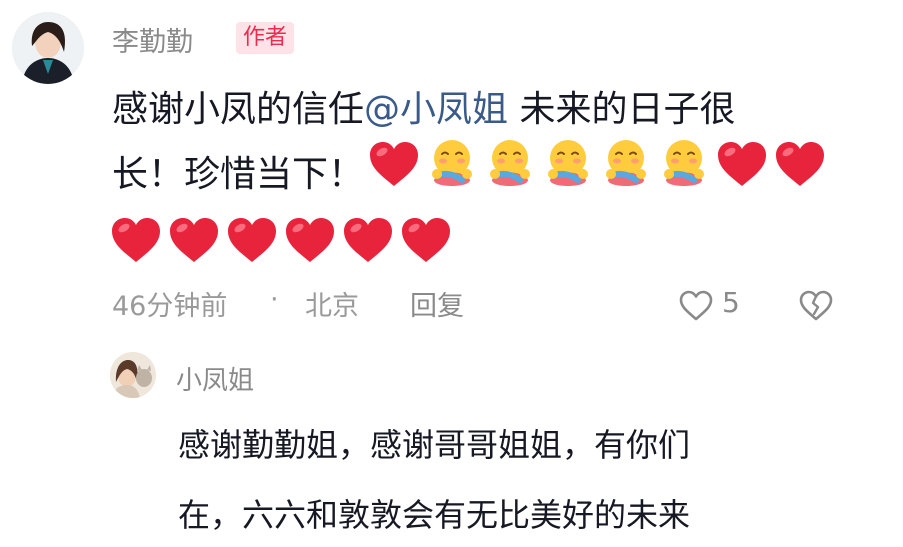 This screenshot has height=547, width=903. Describe the element at coordinates (434, 445) in the screenshot. I see `reply-text-line-1: 感谢勤勤姐，感谢哥哥姐姐，有你们` at that location.